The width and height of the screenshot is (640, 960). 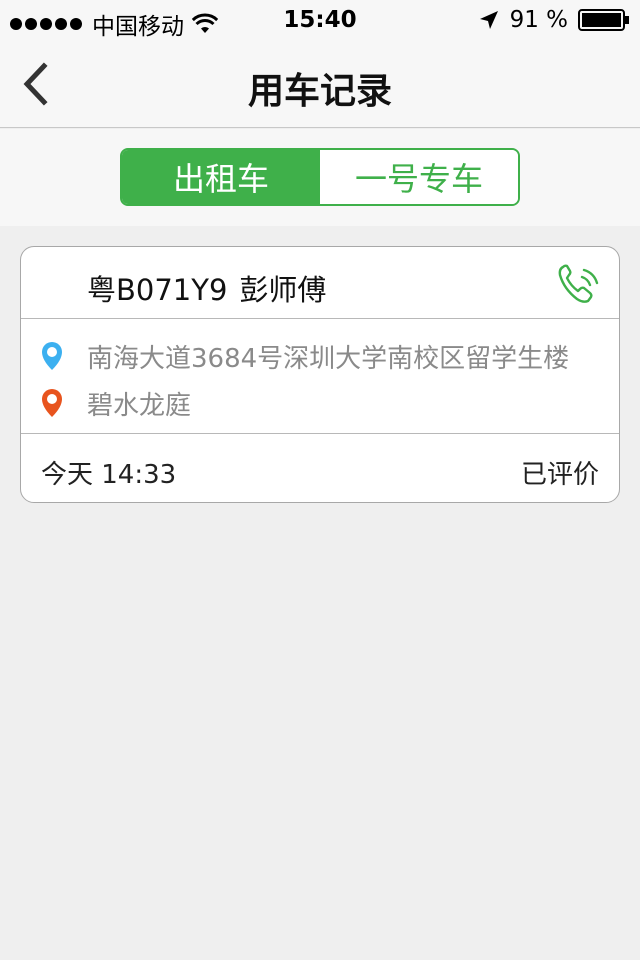 I want to click on segment-area: 出租车 一号专车, so click(x=320, y=177).